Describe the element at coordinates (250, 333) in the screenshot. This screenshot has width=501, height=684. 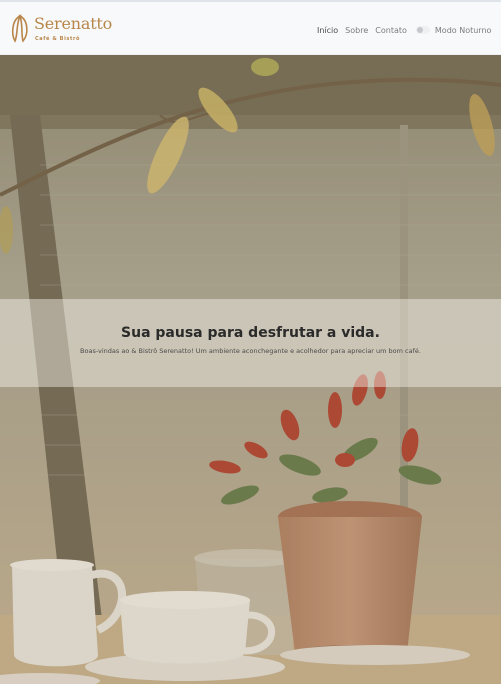
I see `hero-title: Sua pausa para desfrutar a vida.` at that location.